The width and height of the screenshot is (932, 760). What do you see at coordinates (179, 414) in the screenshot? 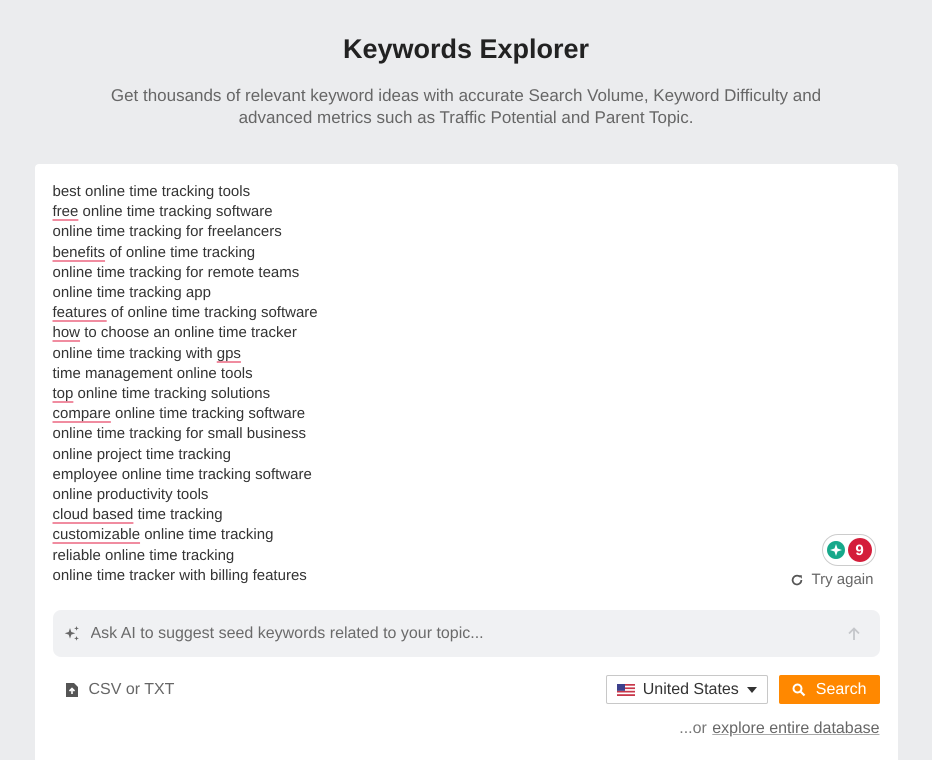
I see `keyword-line: compare online time tracking software` at bounding box center [179, 414].